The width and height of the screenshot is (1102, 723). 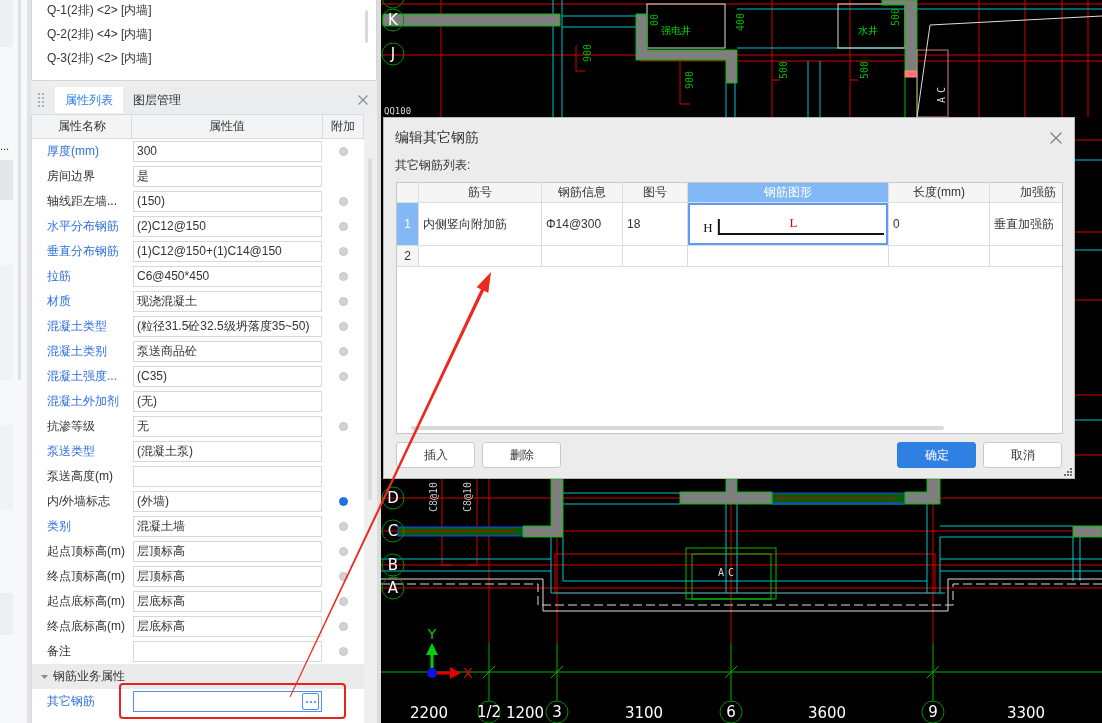 I want to click on value-field: (粒径31.5砼32.5级坍落度35~50), so click(x=227, y=326).